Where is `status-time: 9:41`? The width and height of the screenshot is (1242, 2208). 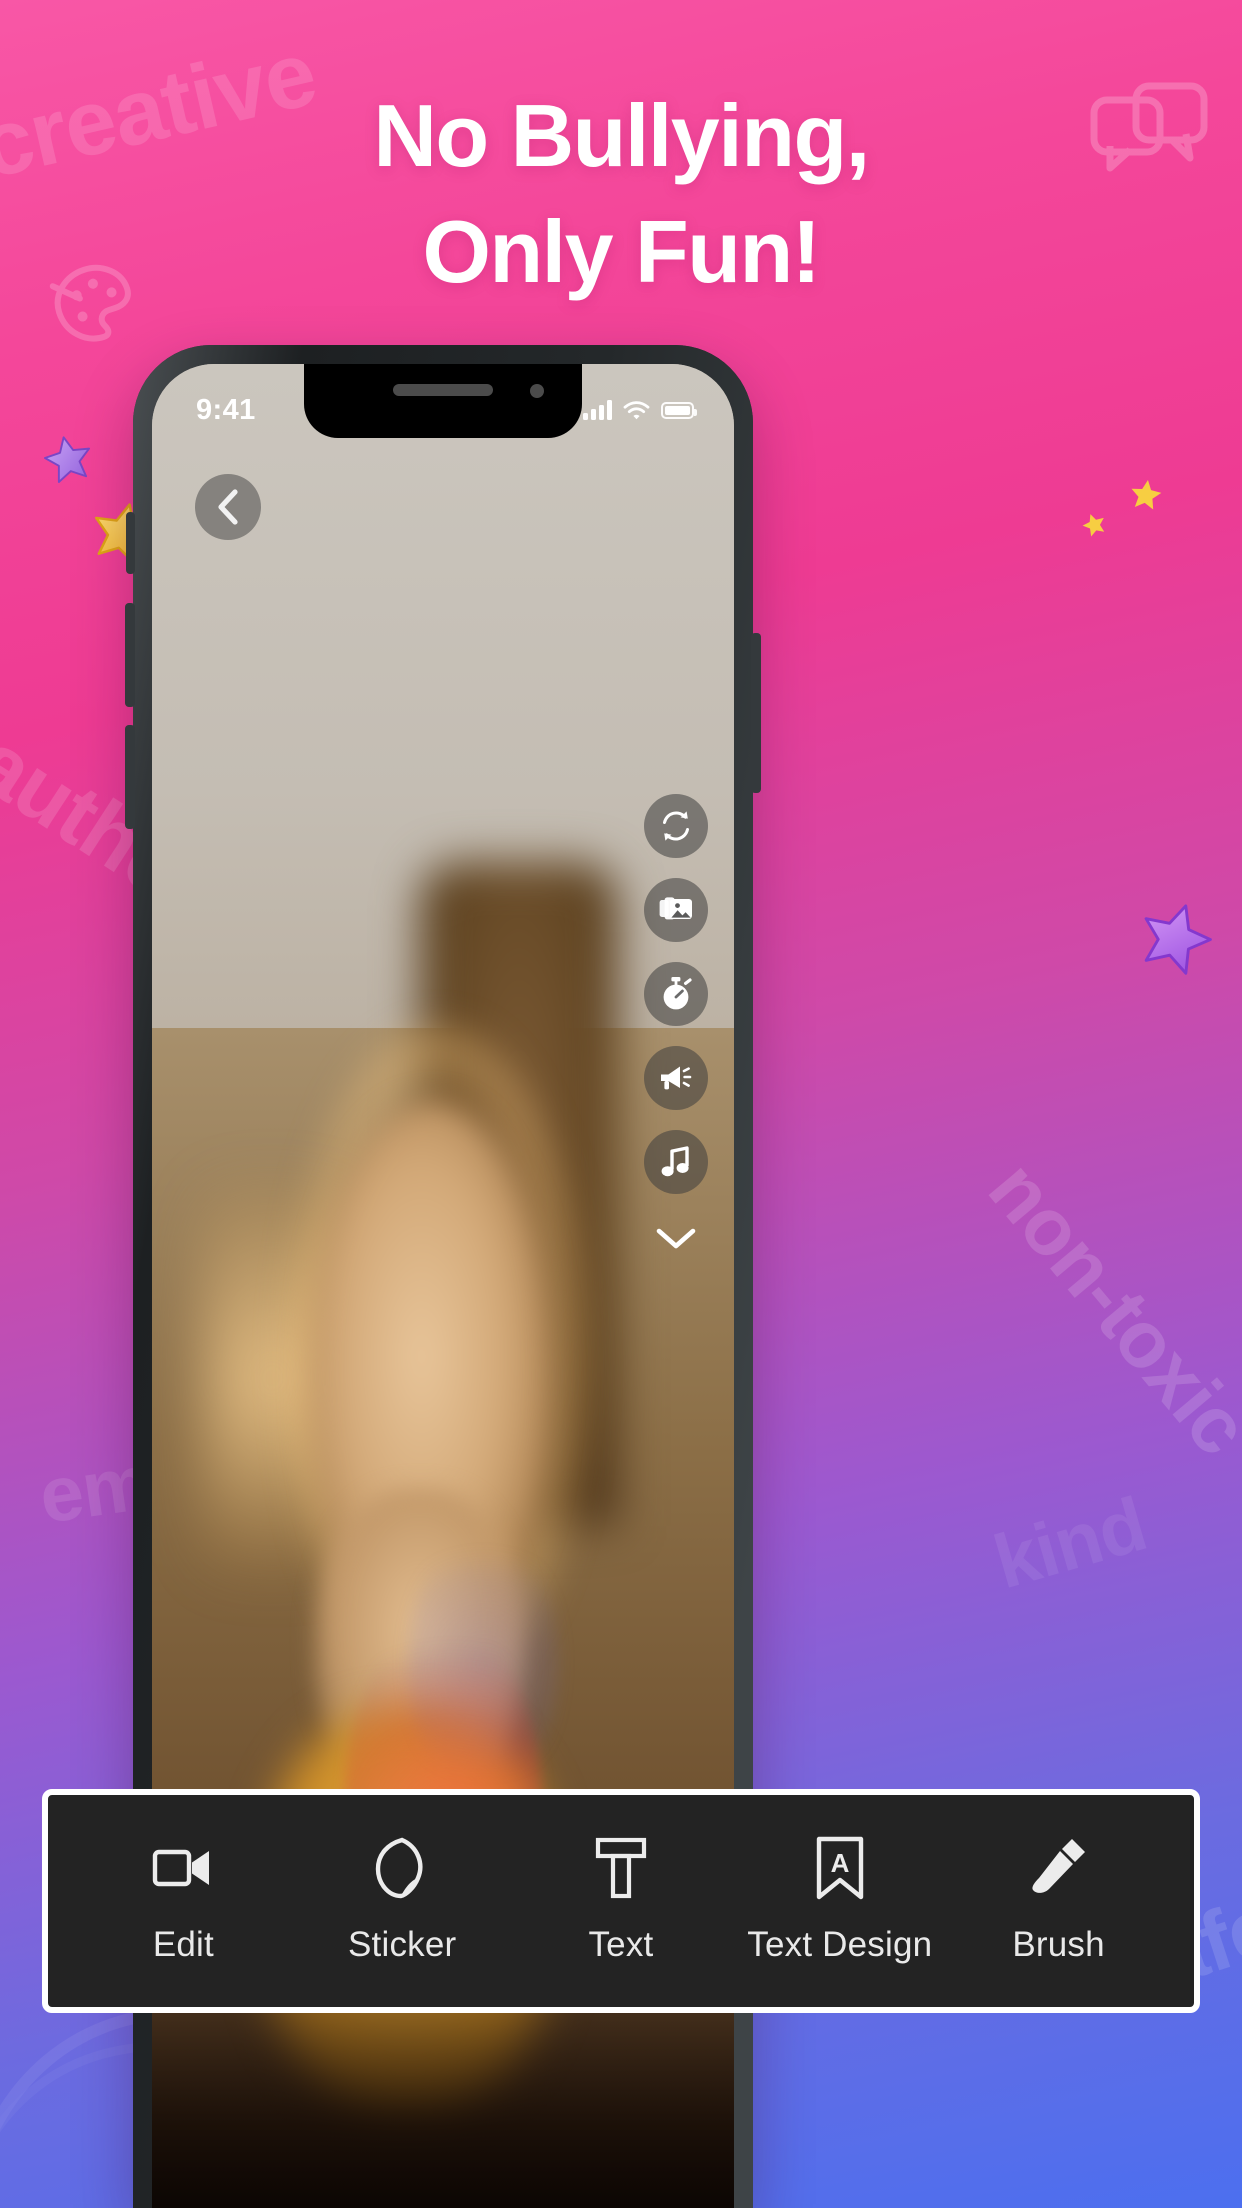 status-time: 9:41 is located at coordinates (226, 409).